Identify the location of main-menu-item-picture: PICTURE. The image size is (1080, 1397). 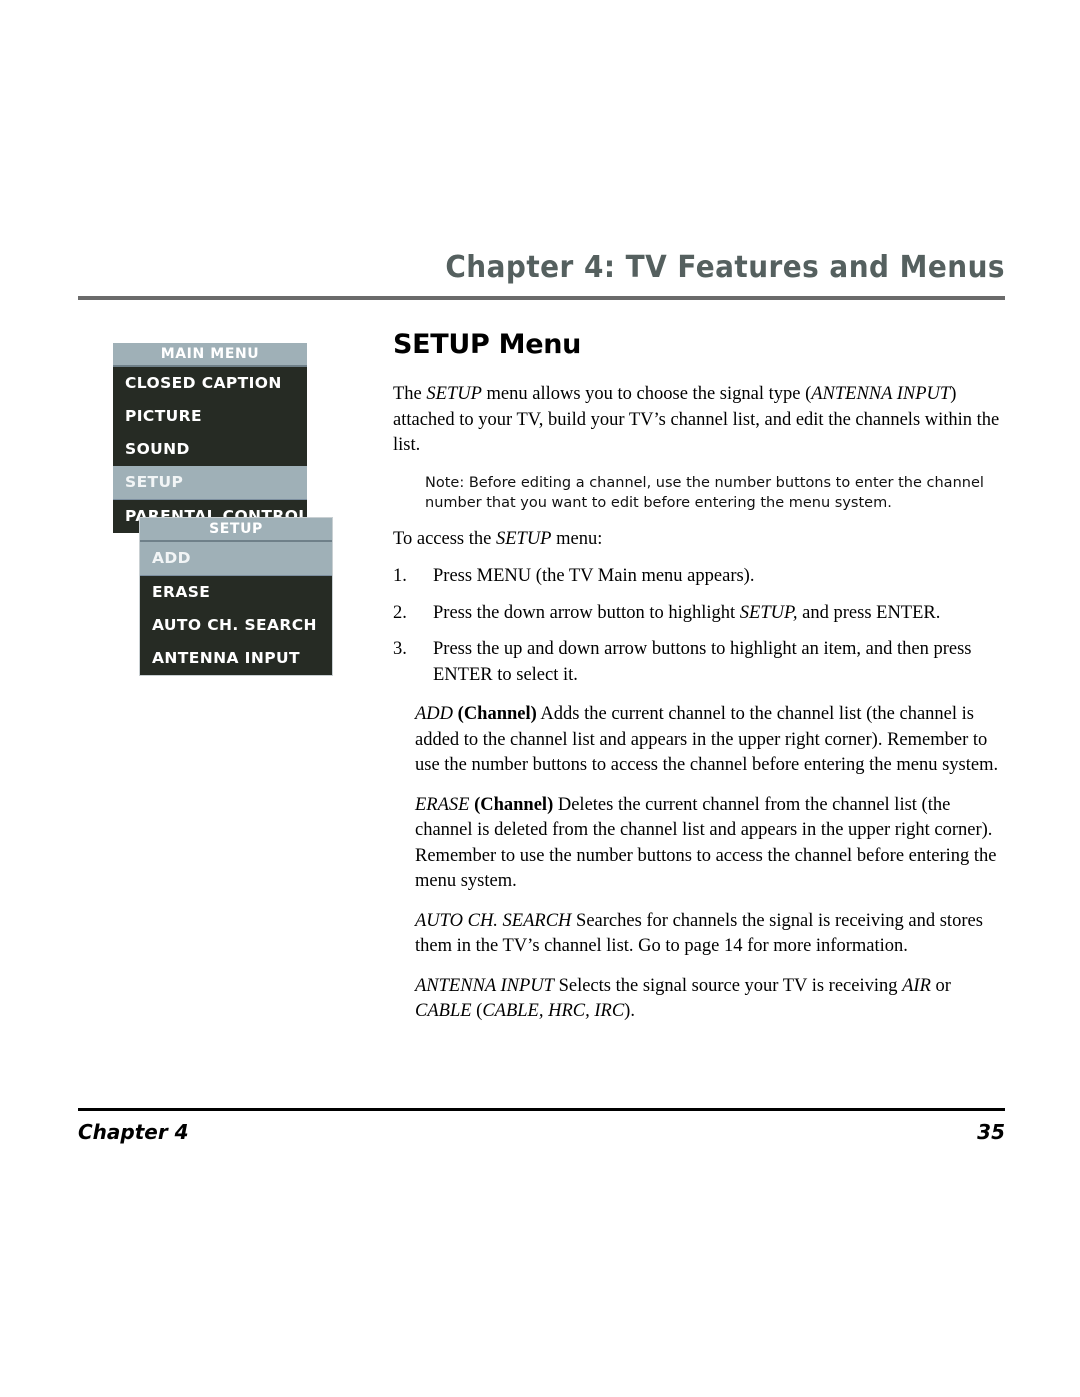
(210, 416).